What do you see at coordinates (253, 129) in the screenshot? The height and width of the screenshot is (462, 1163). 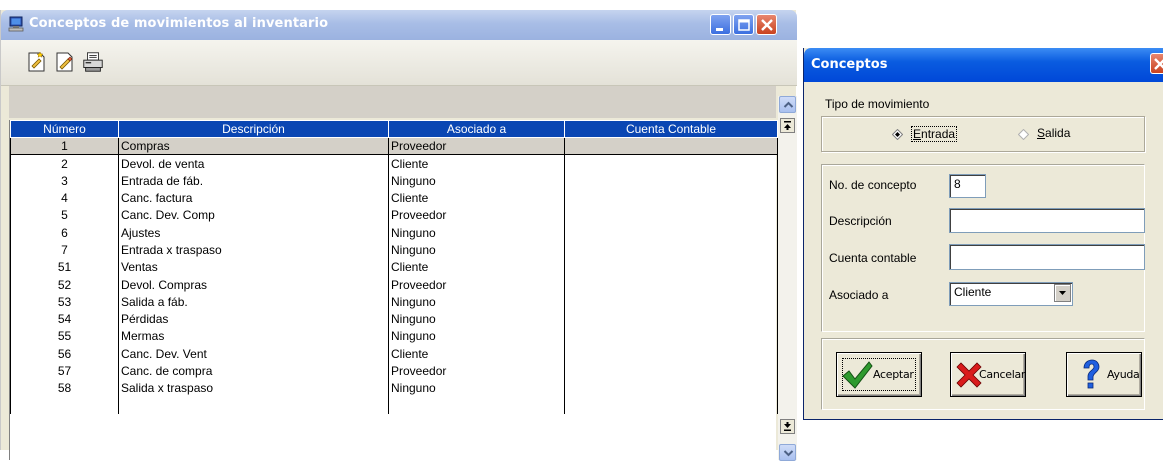 I see `column-header-descripcion: Descripción` at bounding box center [253, 129].